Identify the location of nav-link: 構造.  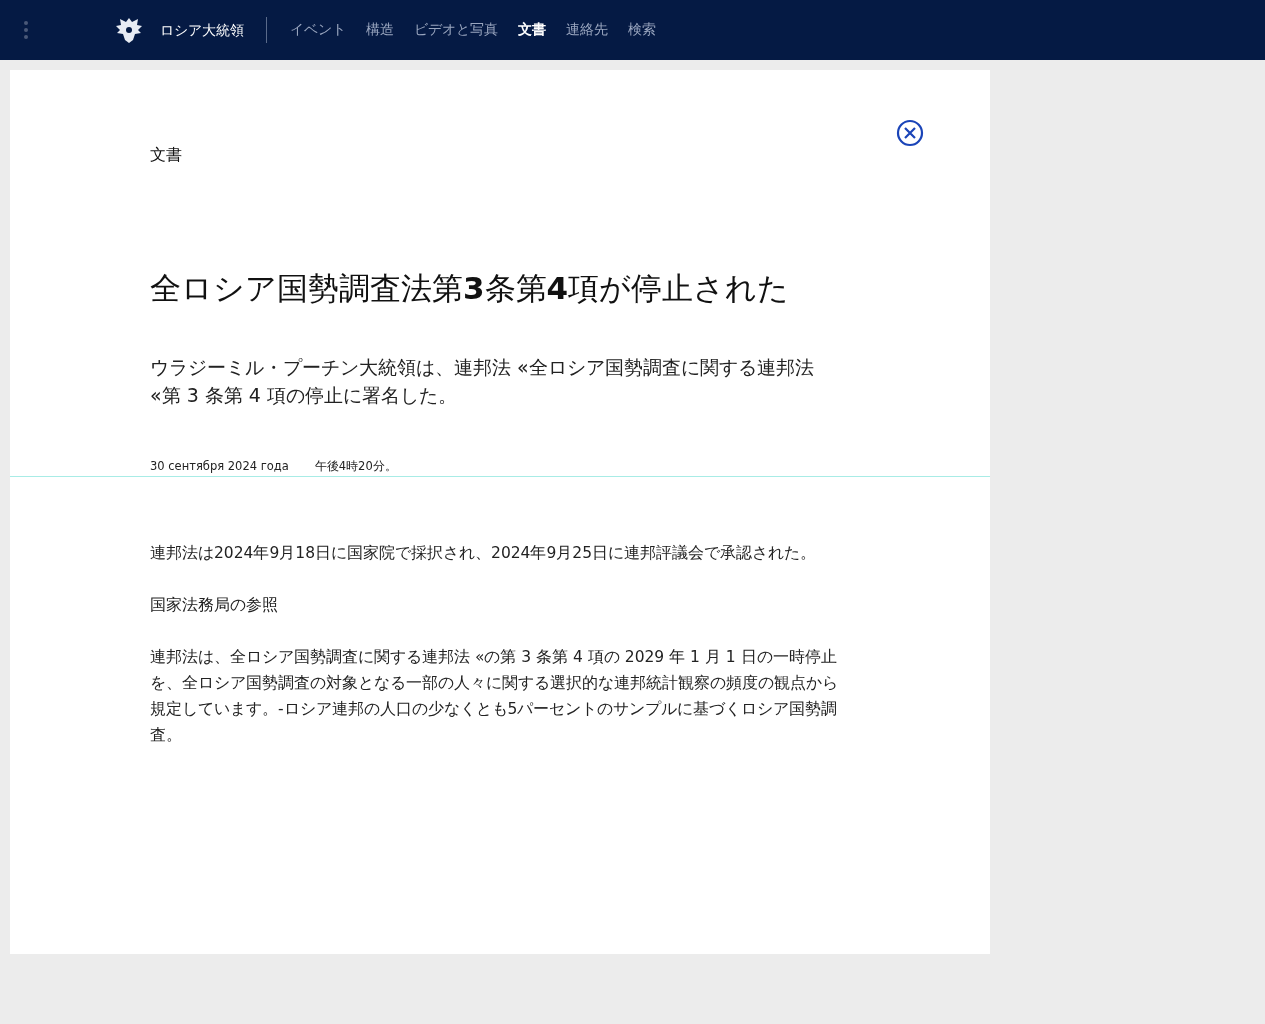
(380, 30).